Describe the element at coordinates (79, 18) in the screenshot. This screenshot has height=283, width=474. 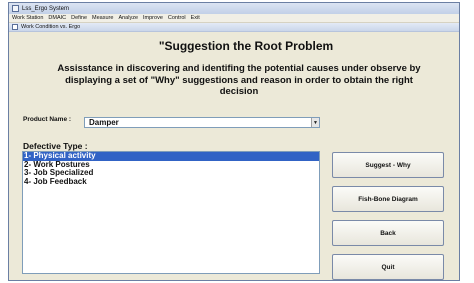
I see `menu-define: Define` at that location.